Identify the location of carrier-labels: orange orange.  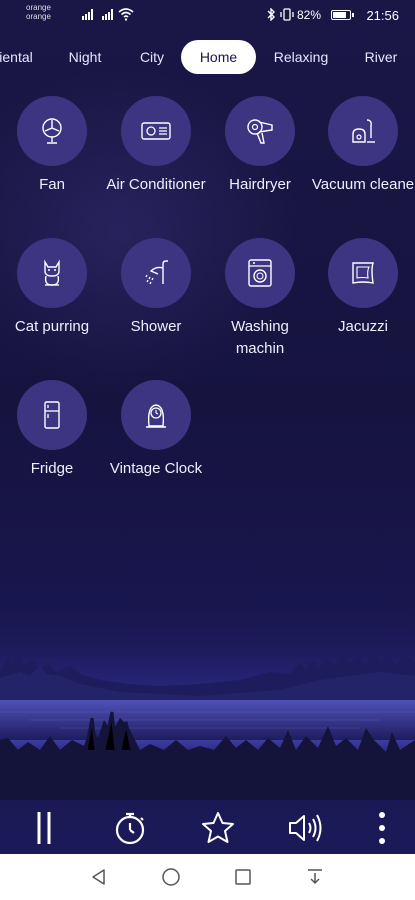
(38, 12).